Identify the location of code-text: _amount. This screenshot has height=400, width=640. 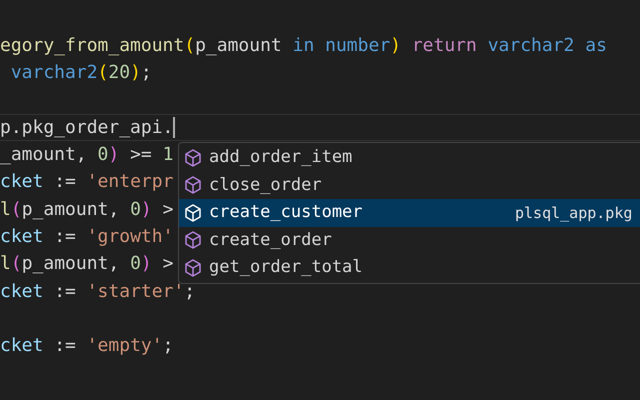
(38, 155).